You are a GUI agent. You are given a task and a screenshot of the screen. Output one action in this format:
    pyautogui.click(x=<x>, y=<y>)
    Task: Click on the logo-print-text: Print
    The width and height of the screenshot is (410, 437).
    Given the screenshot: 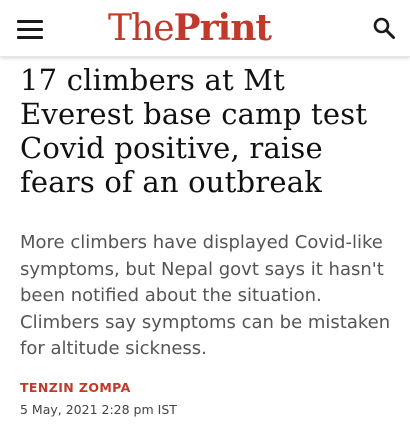 What is the action you would take?
    pyautogui.click(x=223, y=28)
    